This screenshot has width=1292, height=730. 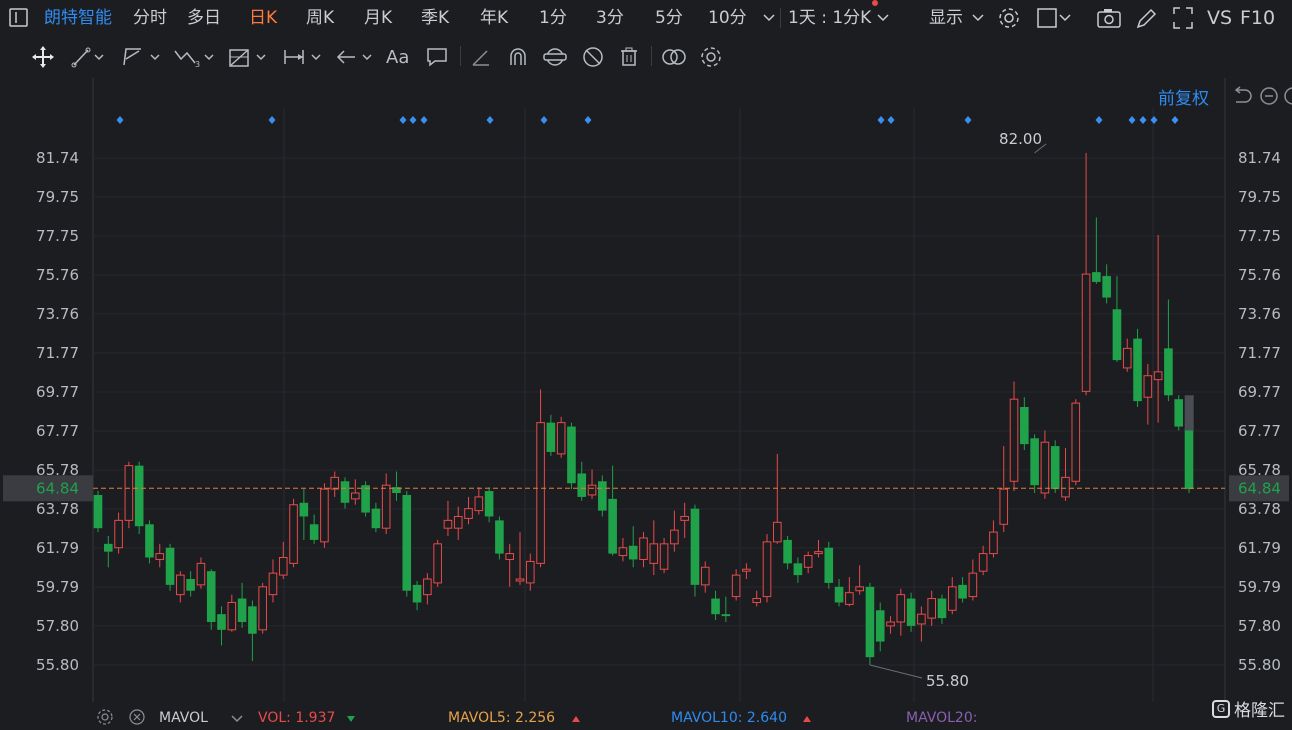 I want to click on display-menu: 显示, so click(x=946, y=18).